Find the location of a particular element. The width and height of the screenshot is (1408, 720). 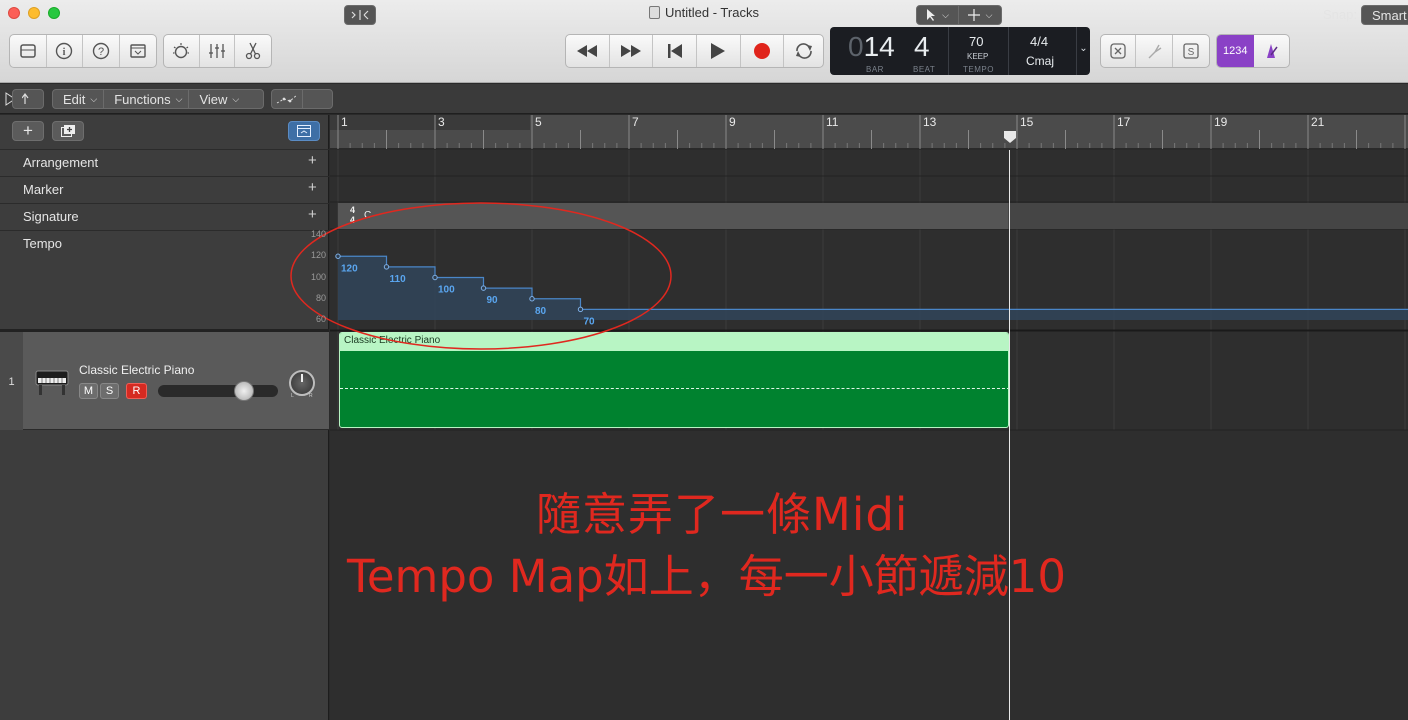

signature-empty is located at coordinates (1208, 216).